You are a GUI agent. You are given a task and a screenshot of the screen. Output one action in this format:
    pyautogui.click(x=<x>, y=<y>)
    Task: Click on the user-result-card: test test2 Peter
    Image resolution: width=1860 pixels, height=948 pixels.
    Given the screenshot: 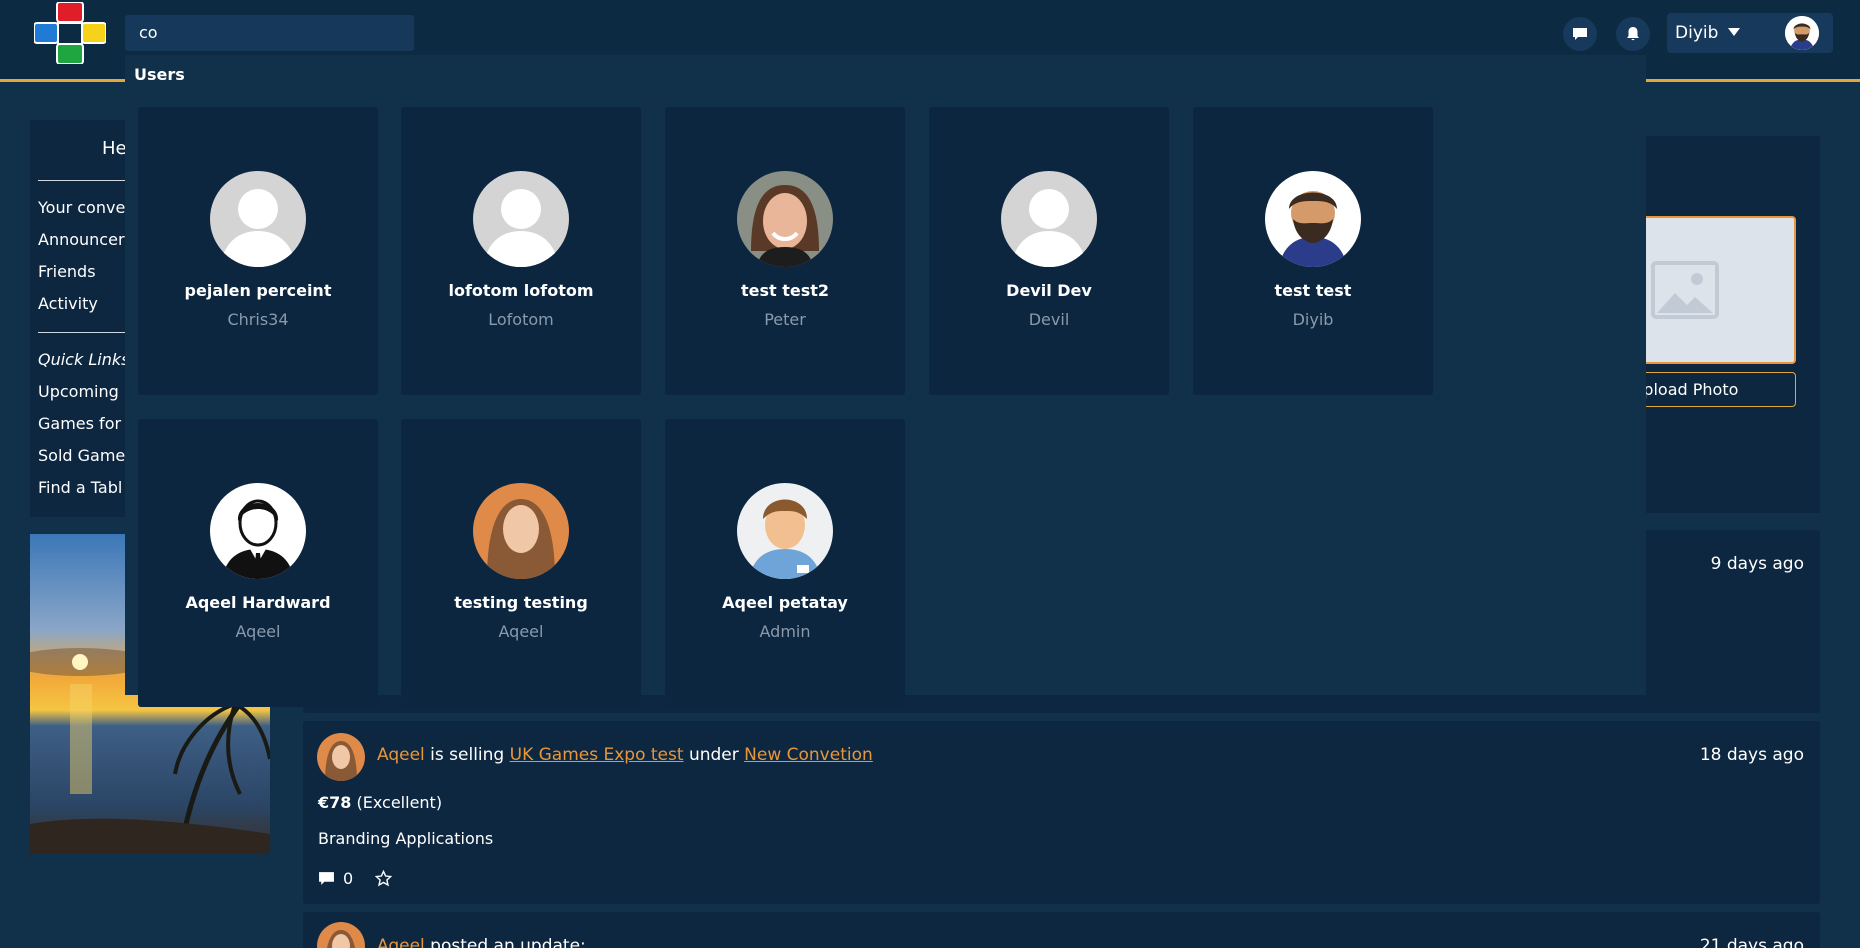 What is the action you would take?
    pyautogui.click(x=785, y=251)
    